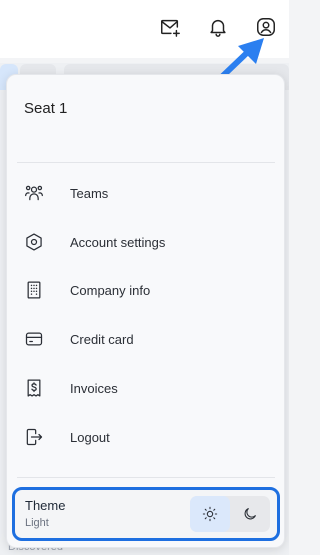 Image resolution: width=320 pixels, height=555 pixels. What do you see at coordinates (41, 290) in the screenshot?
I see `building-icon` at bounding box center [41, 290].